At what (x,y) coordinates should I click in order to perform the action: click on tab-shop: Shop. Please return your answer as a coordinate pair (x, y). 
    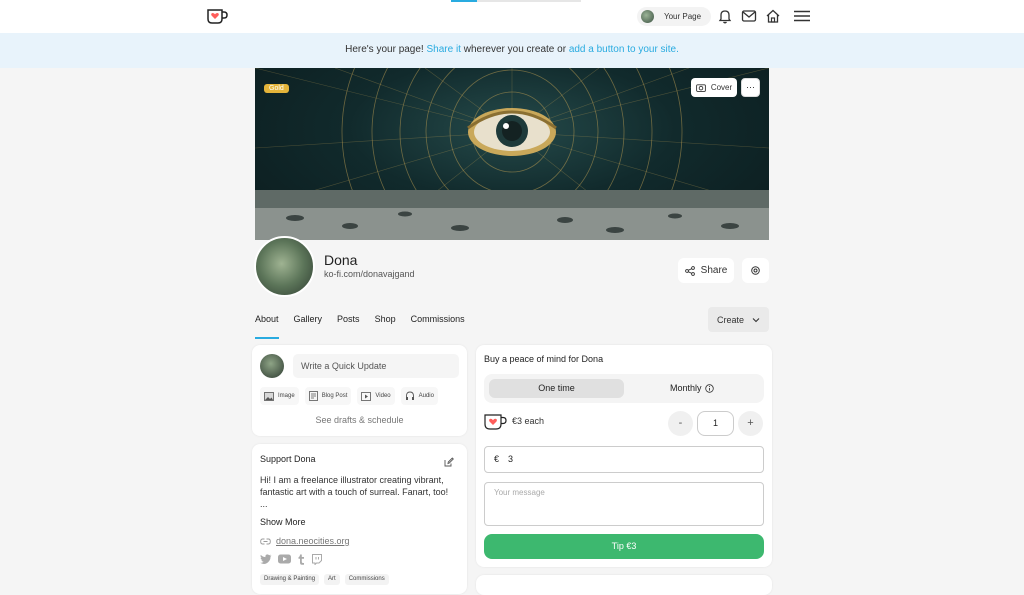
    Looking at the image, I should click on (385, 326).